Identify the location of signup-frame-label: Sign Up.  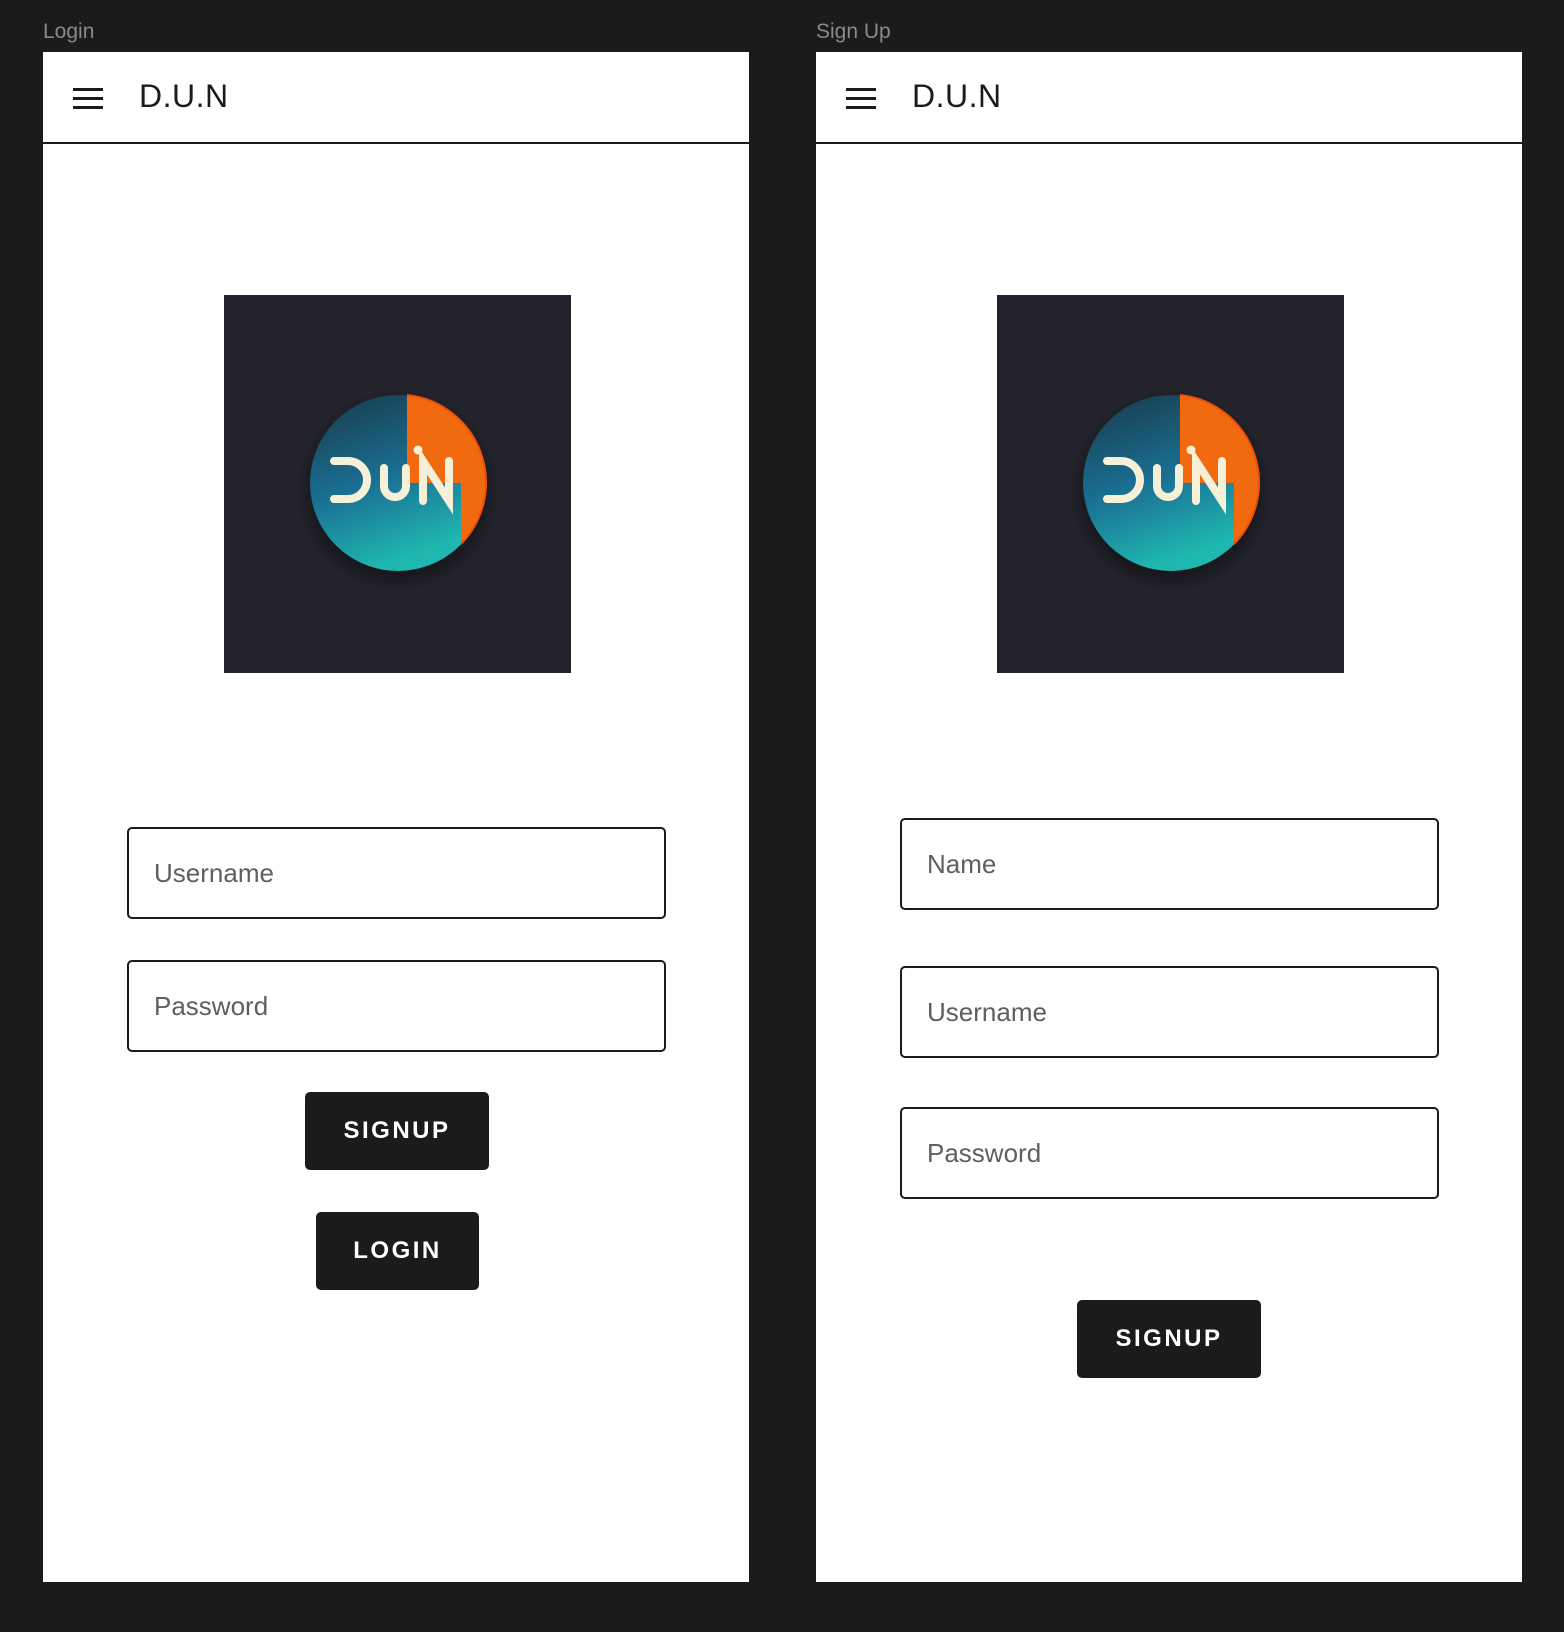
(853, 31).